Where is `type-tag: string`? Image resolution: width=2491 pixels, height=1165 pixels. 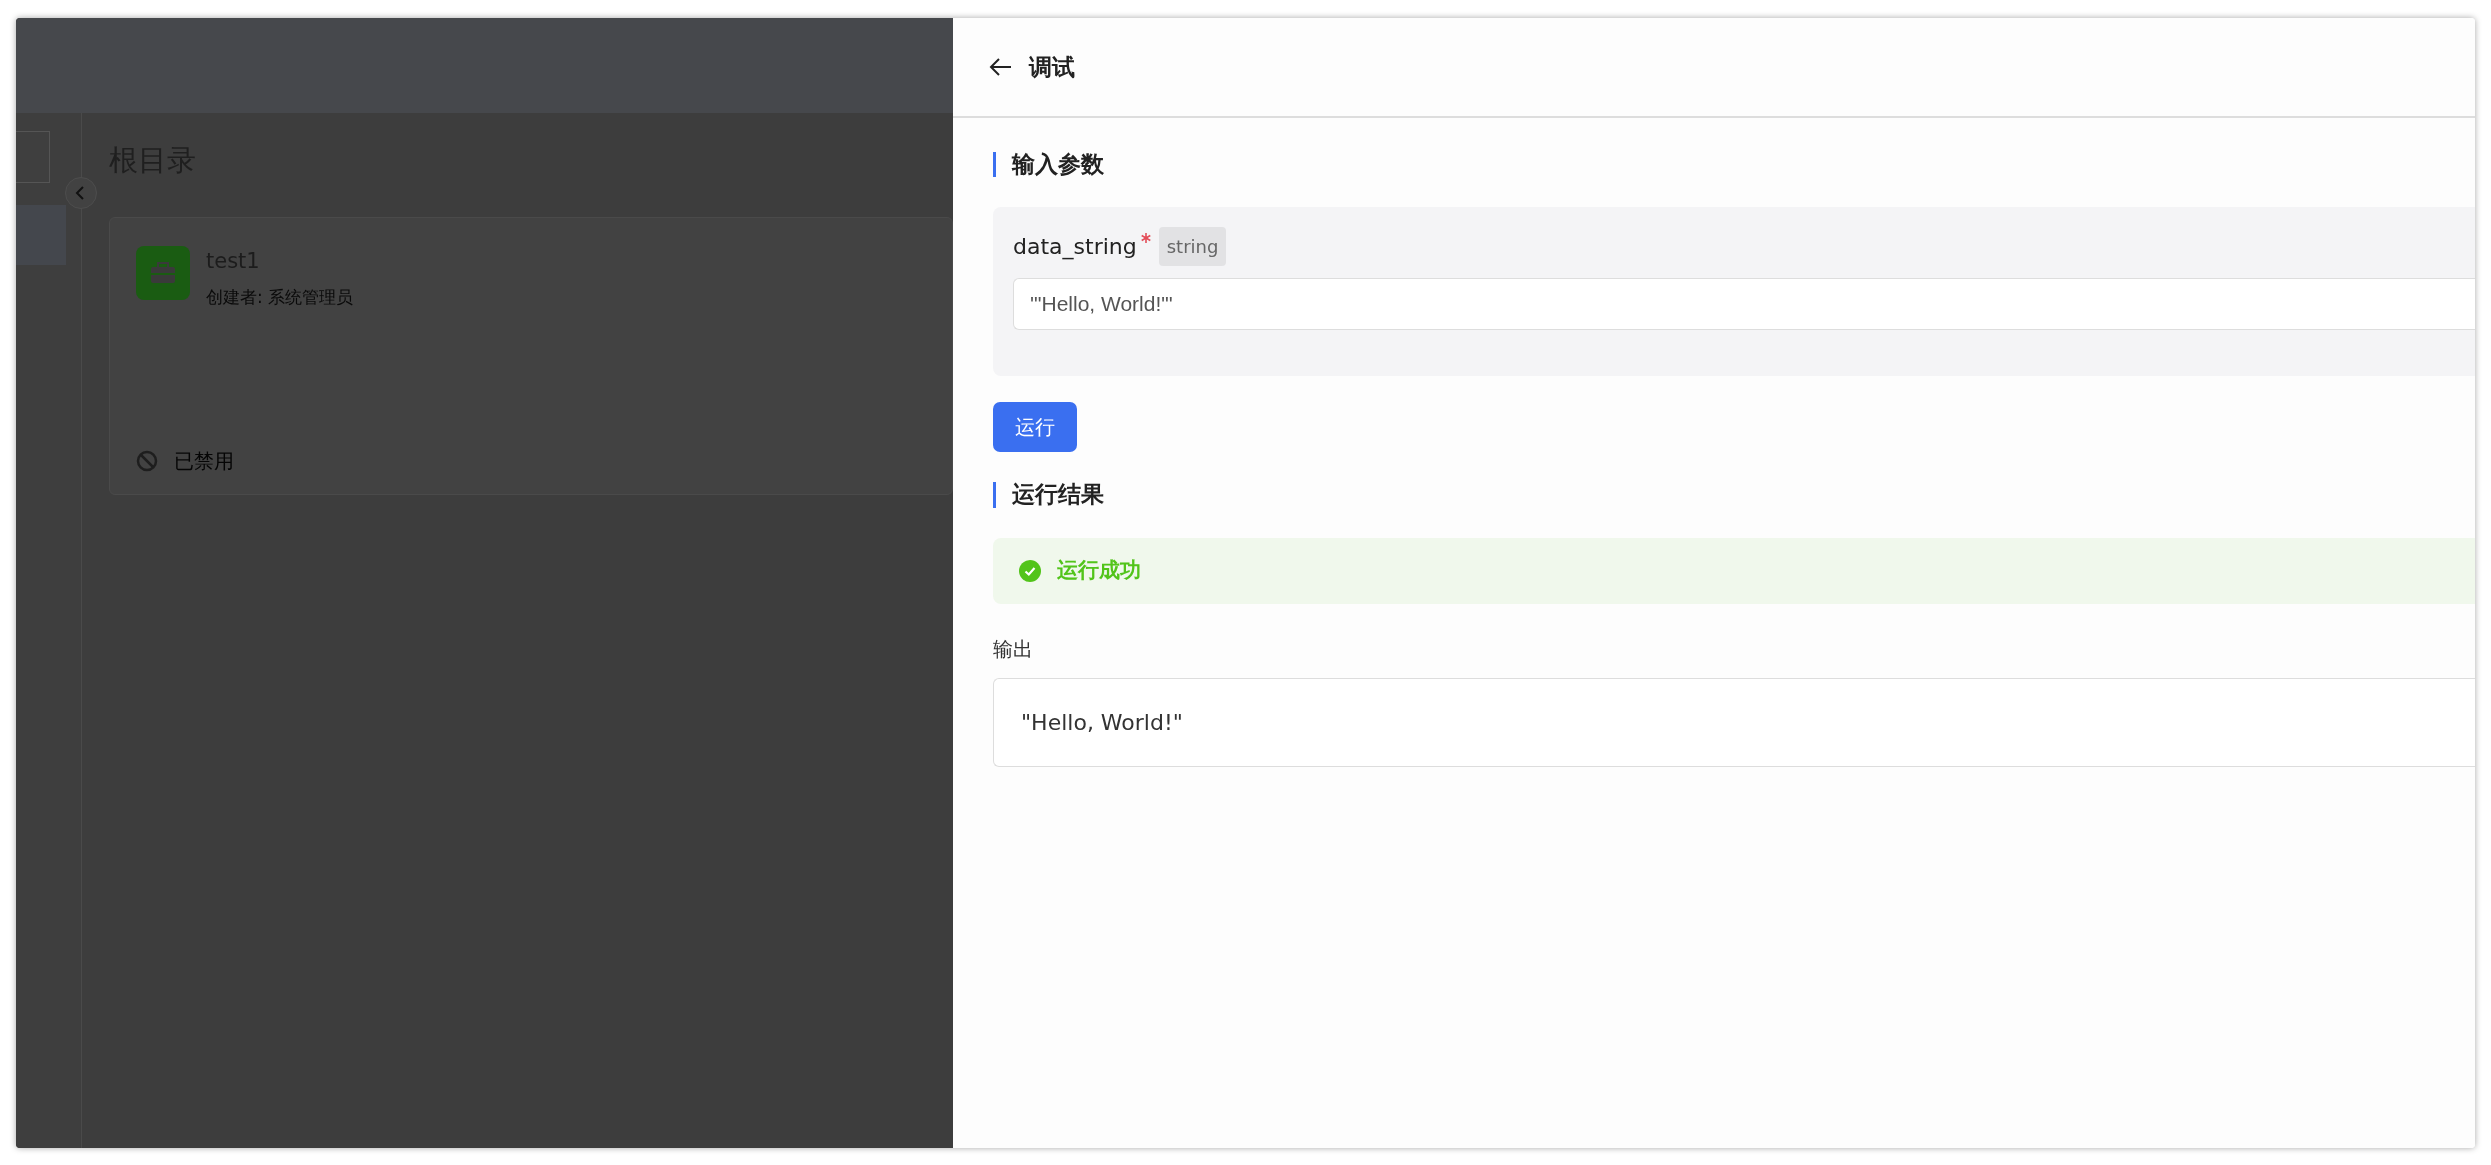 type-tag: string is located at coordinates (1192, 247).